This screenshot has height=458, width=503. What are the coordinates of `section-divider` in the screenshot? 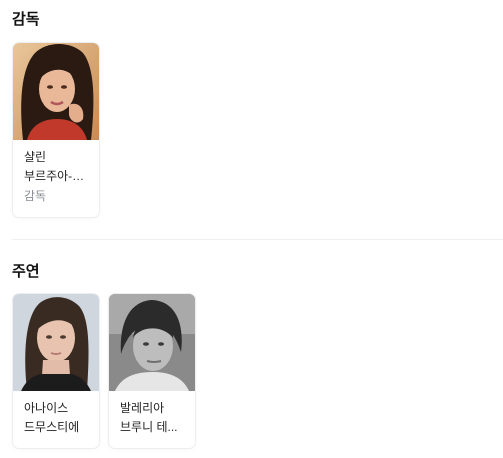 It's located at (257, 239).